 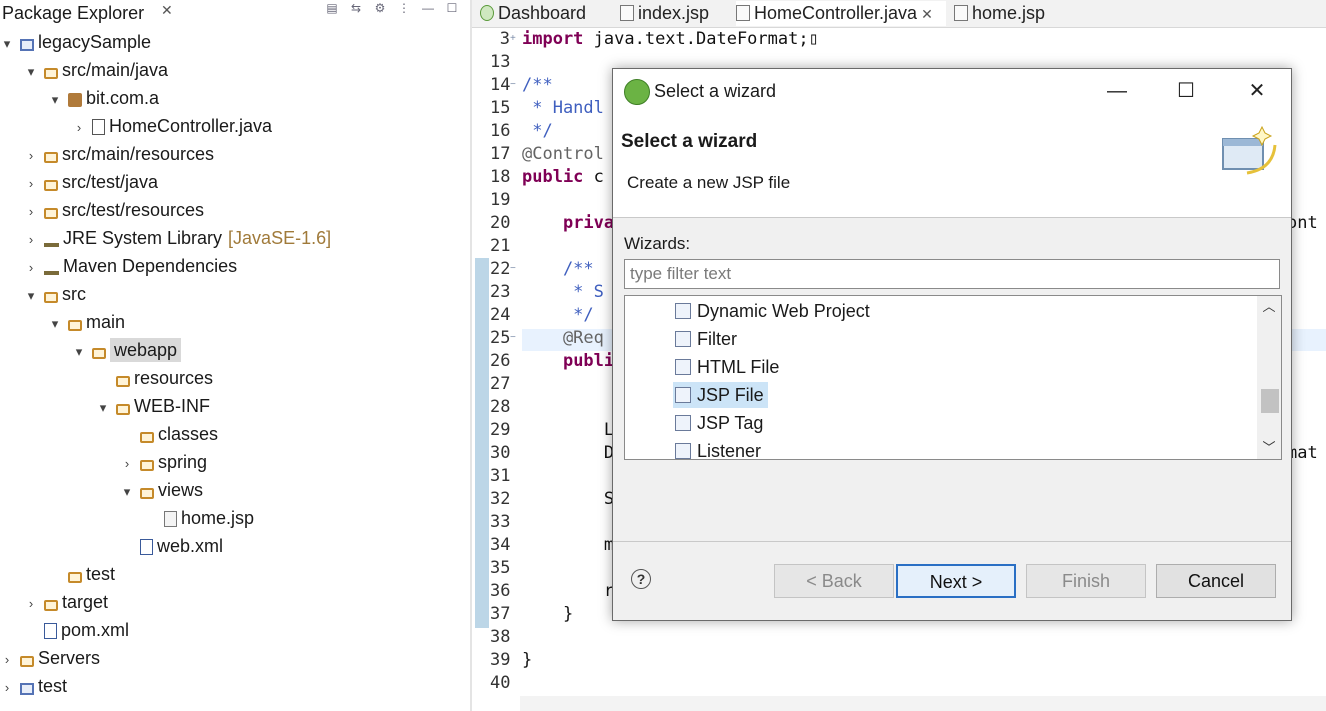 I want to click on tree-item: › Servers, so click(x=50, y=658).